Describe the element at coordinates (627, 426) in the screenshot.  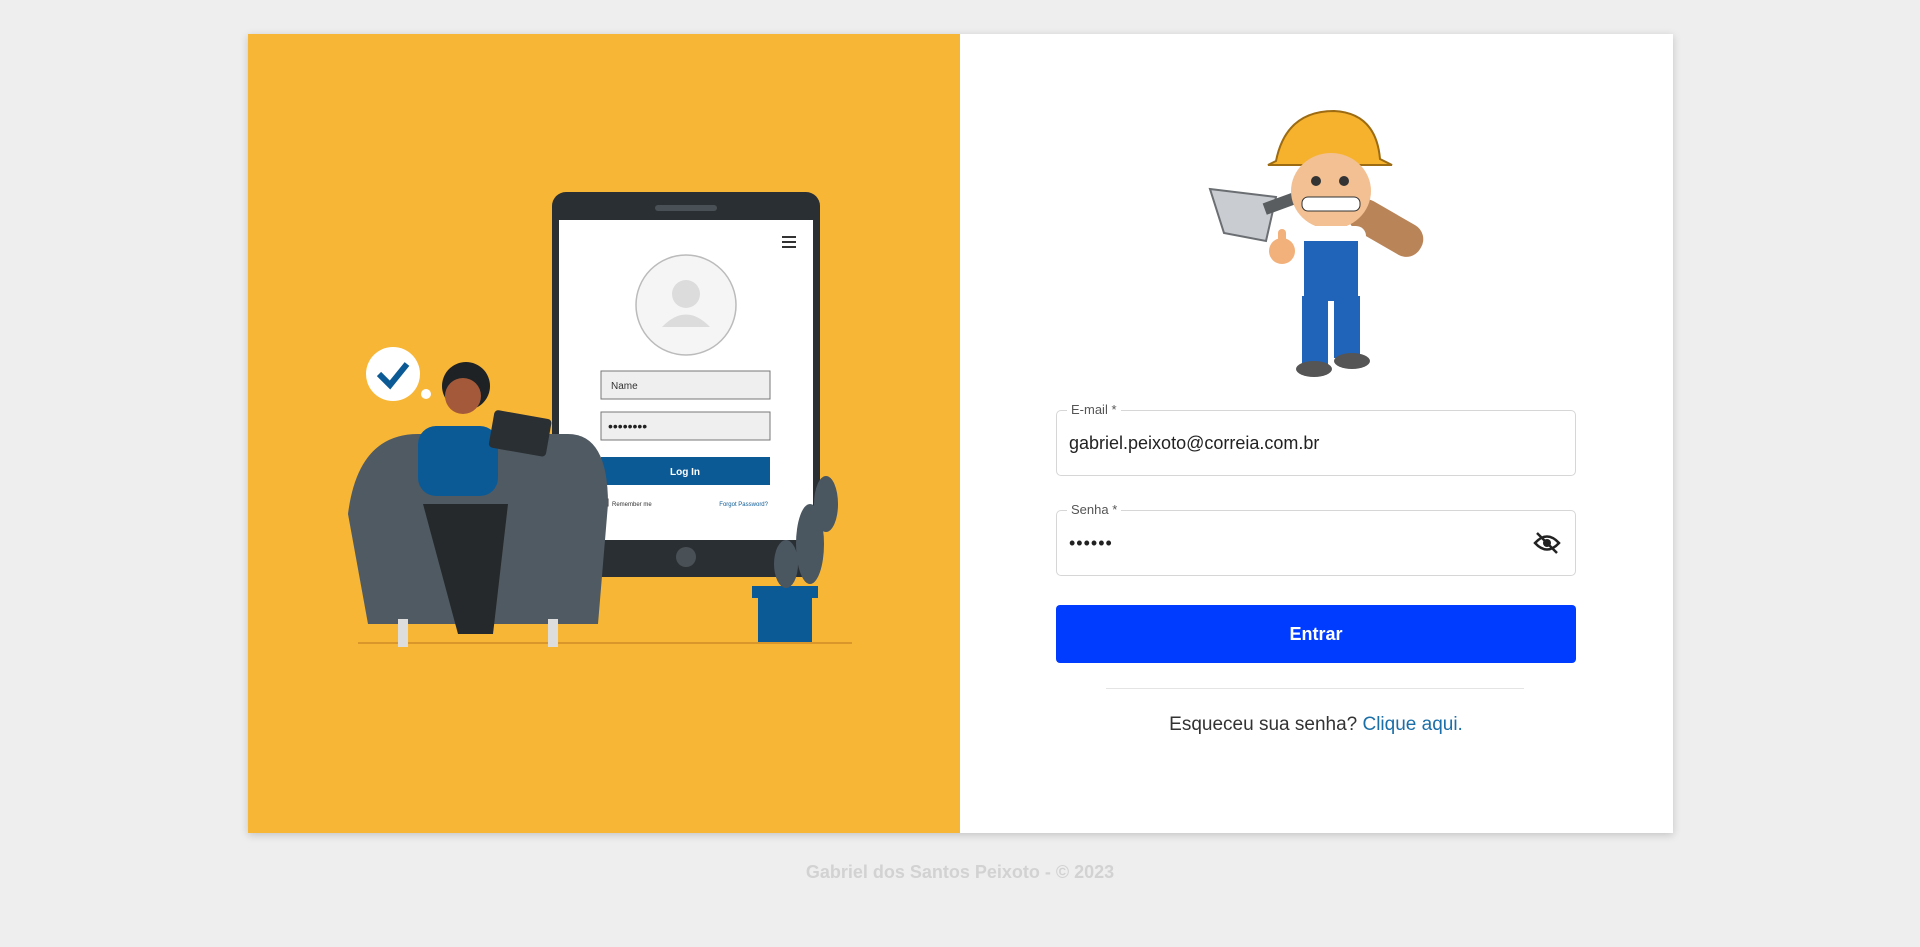
I see `phone-password-field: ••••••••` at that location.